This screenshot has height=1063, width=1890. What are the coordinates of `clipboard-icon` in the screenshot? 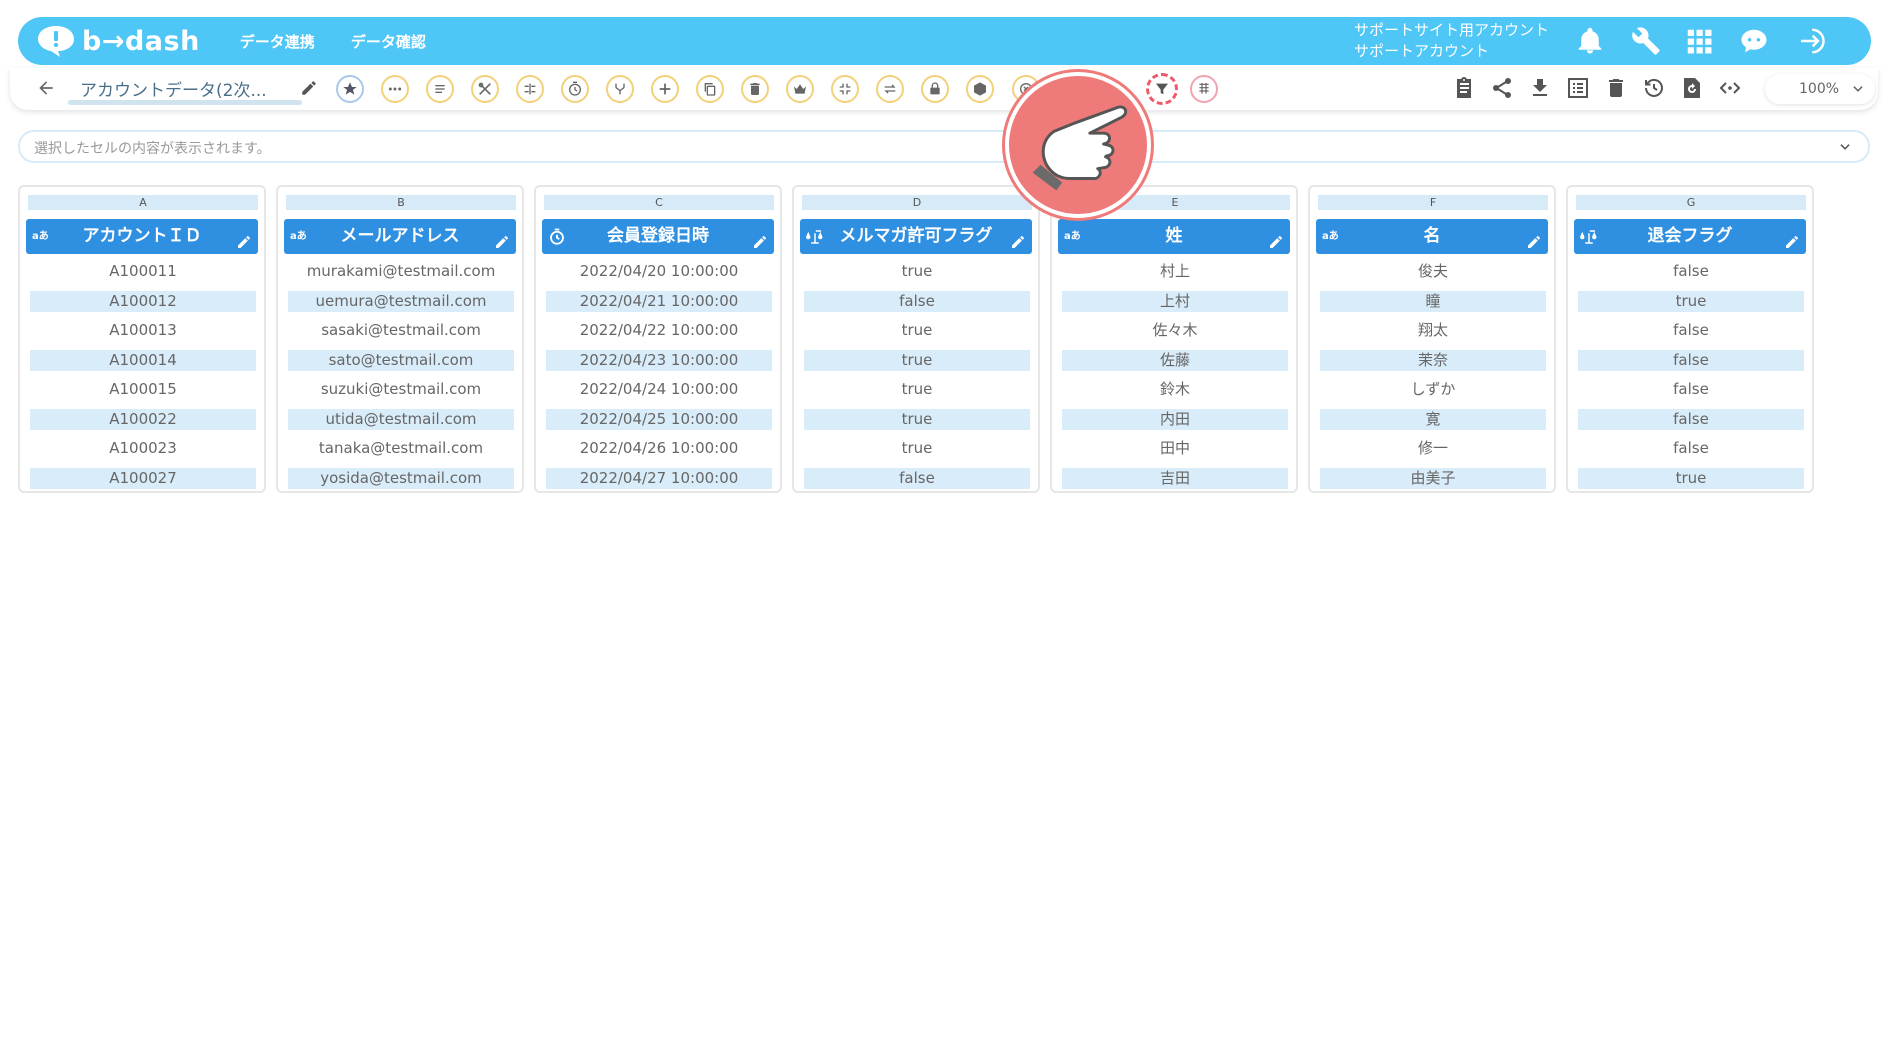 It's located at (1464, 88).